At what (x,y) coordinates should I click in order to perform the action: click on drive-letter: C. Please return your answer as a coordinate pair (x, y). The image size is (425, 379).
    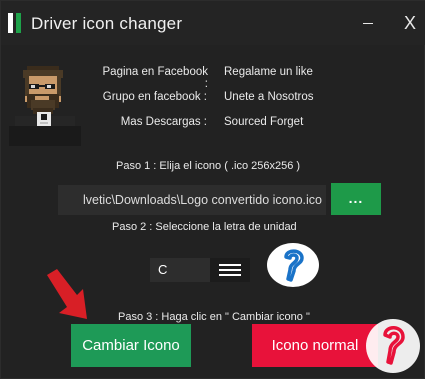
    Looking at the image, I should click on (163, 269).